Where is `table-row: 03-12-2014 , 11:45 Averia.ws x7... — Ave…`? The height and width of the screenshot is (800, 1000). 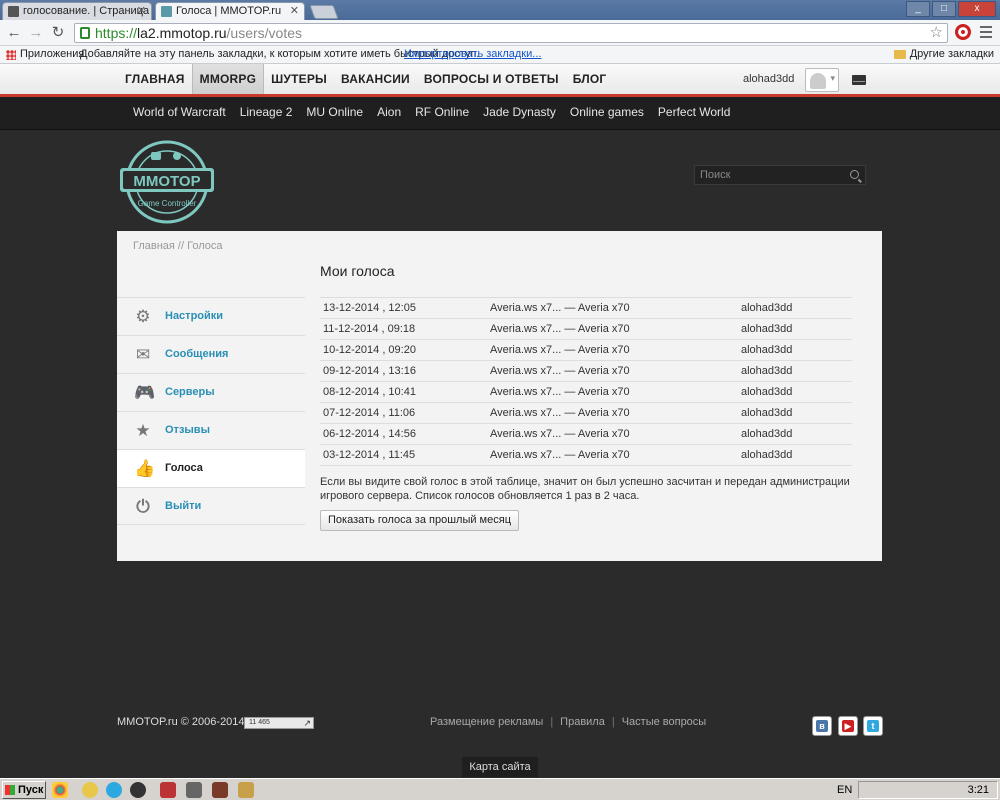
table-row: 03-12-2014 , 11:45 Averia.ws x7... — Ave… is located at coordinates (586, 455).